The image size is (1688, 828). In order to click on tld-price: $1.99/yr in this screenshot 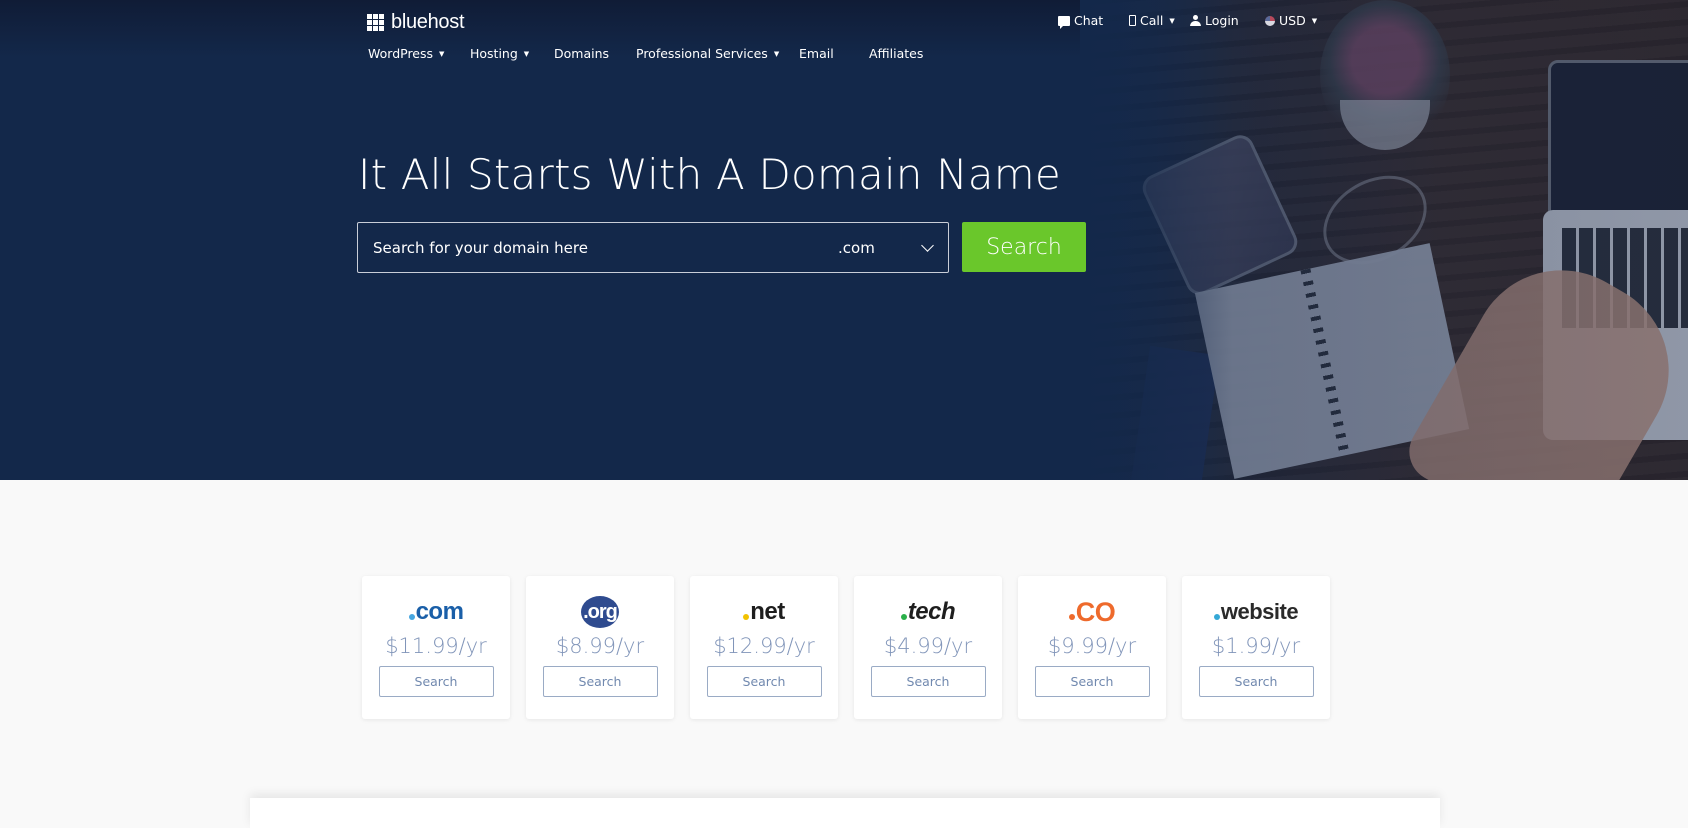, I will do `click(1256, 646)`.